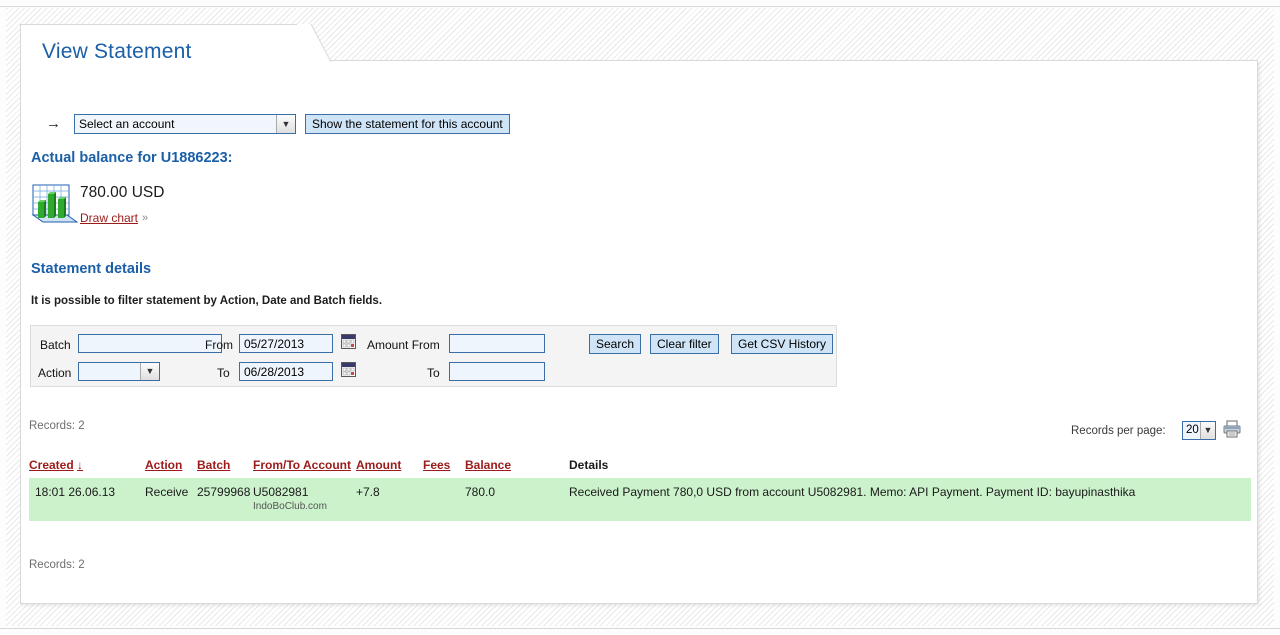 This screenshot has width=1280, height=635. I want to click on cell-from-to-account: U5082981 IndoBoClub.com, so click(304, 499).